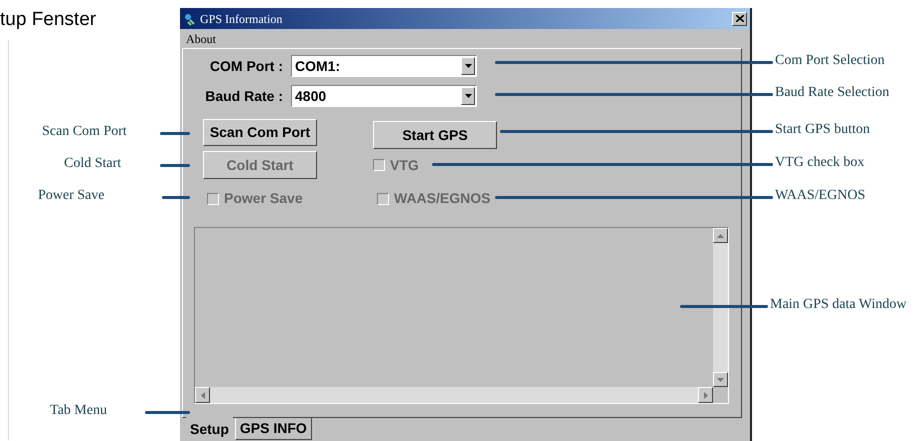  Describe the element at coordinates (318, 66) in the screenshot. I see `combo-value: COM1:` at that location.